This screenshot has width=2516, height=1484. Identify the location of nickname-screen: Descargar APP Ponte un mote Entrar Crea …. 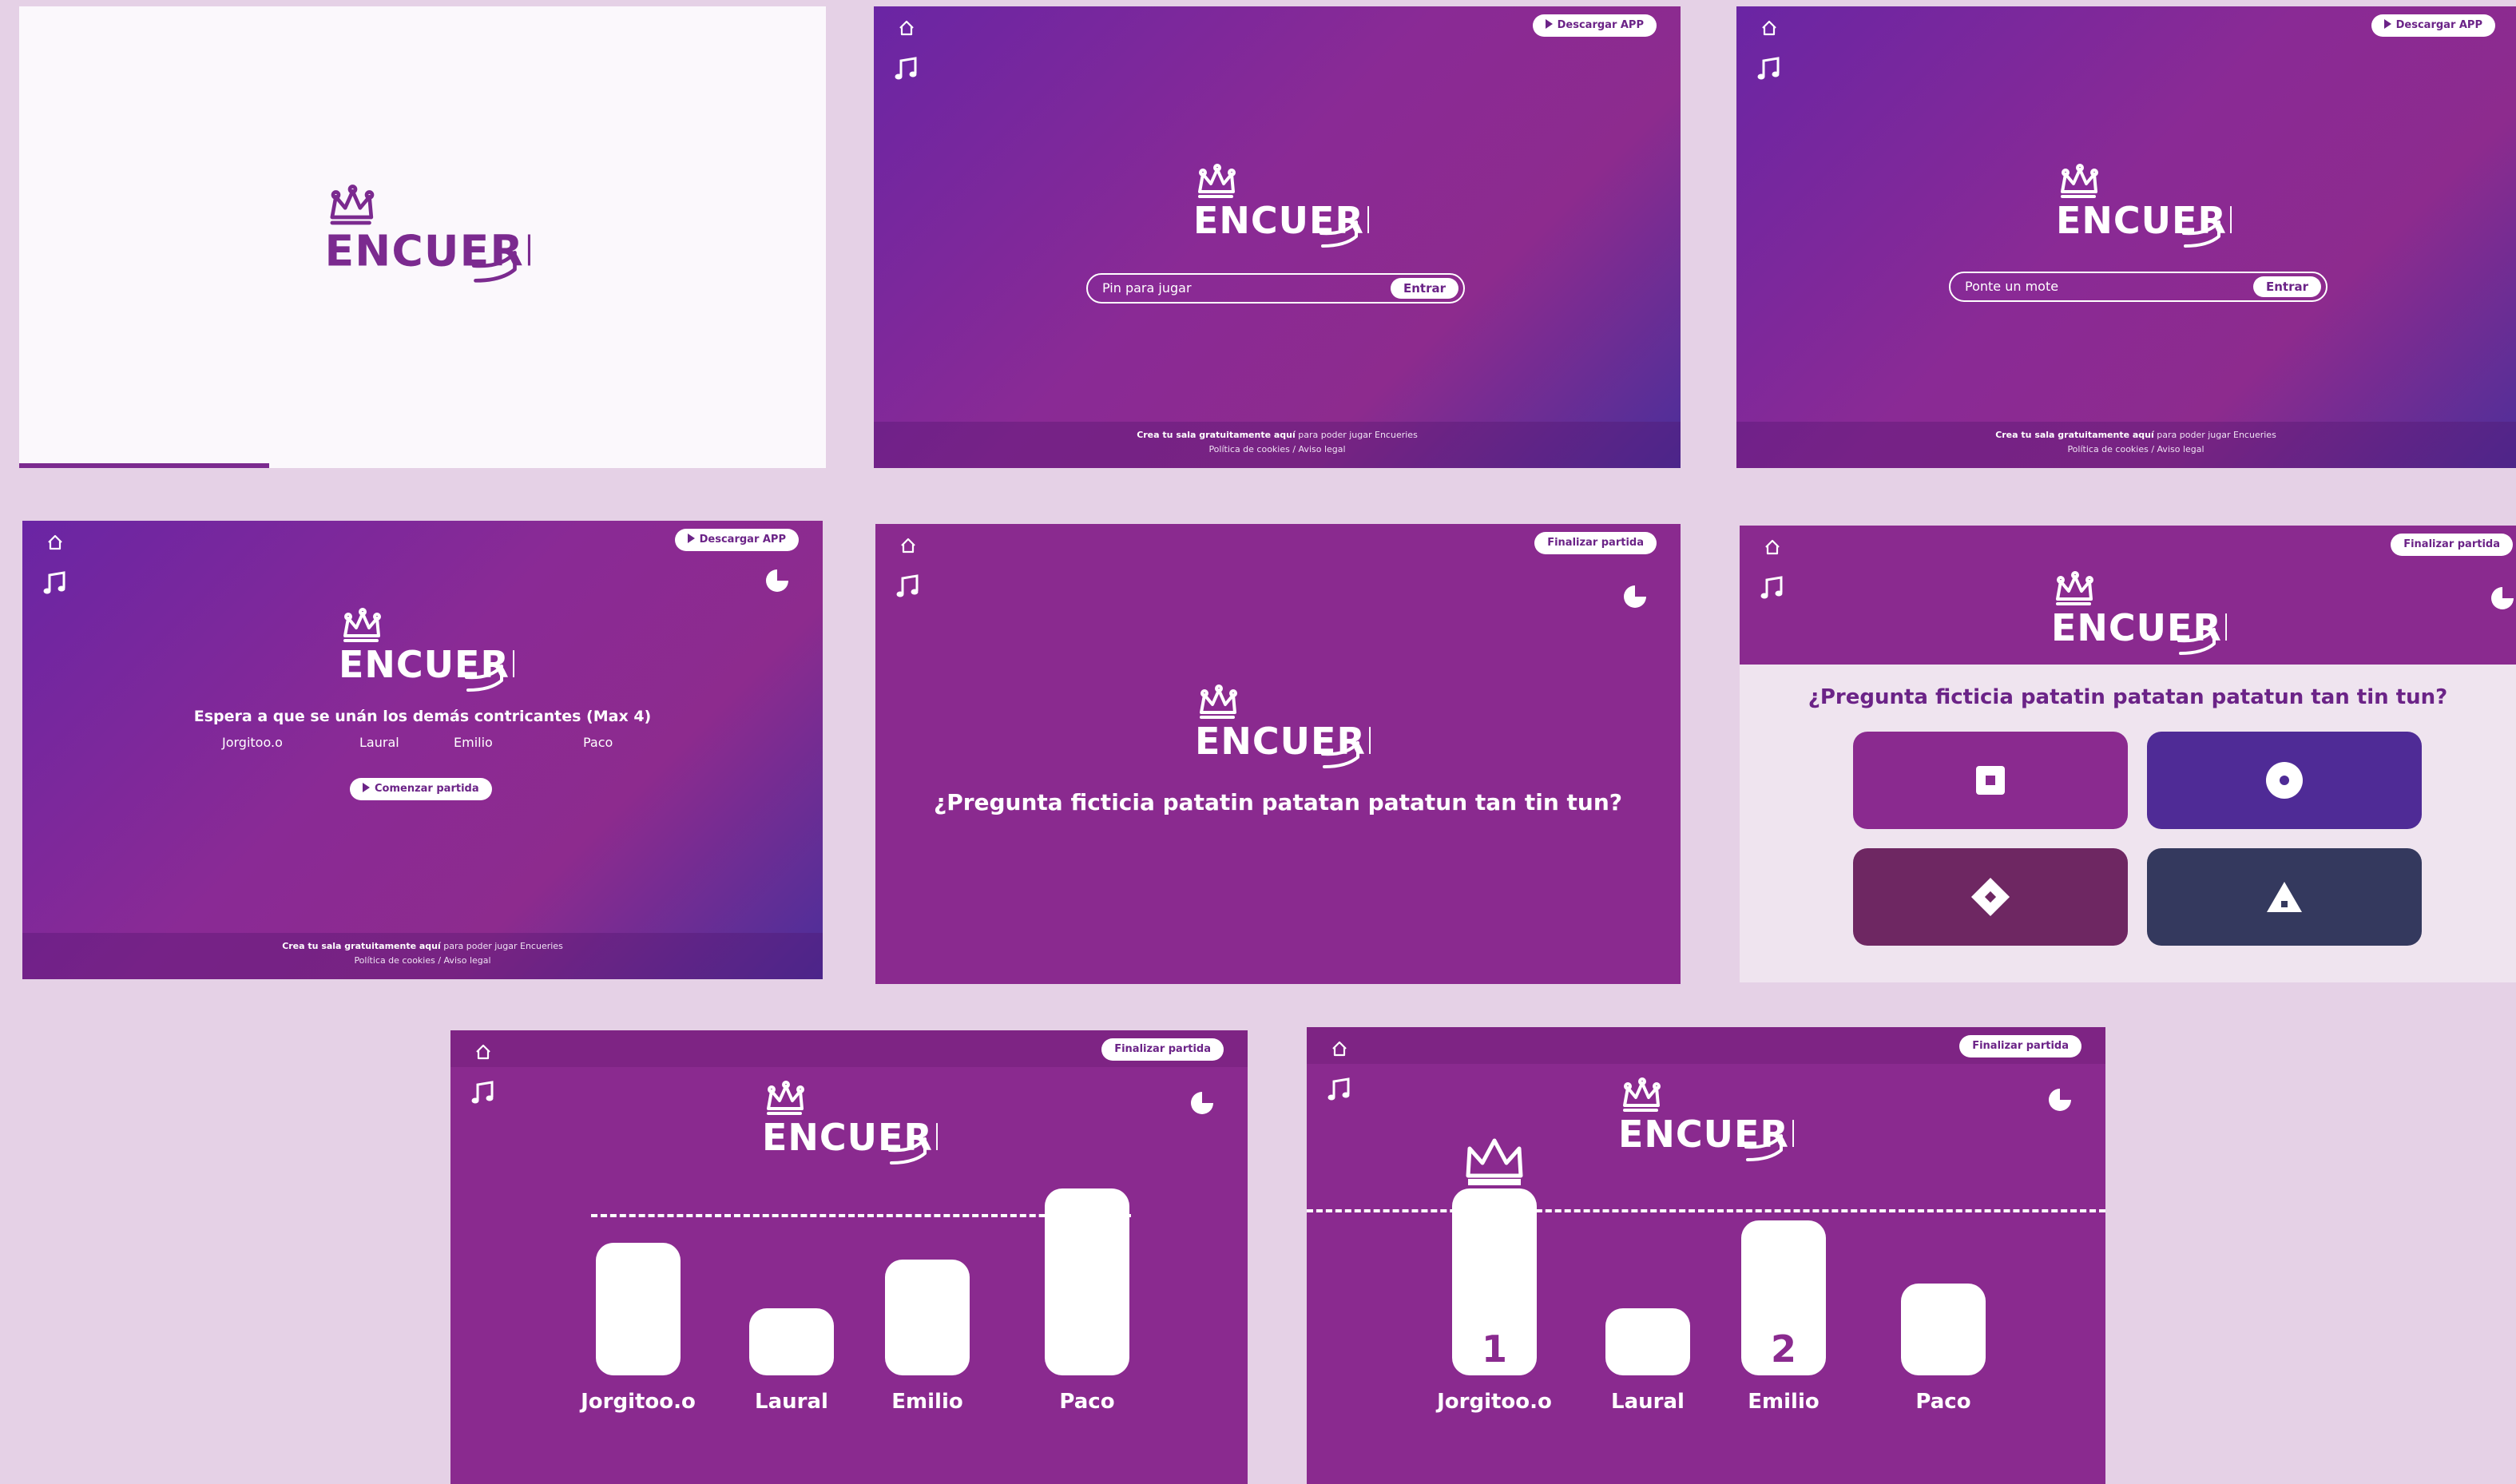
(2126, 237).